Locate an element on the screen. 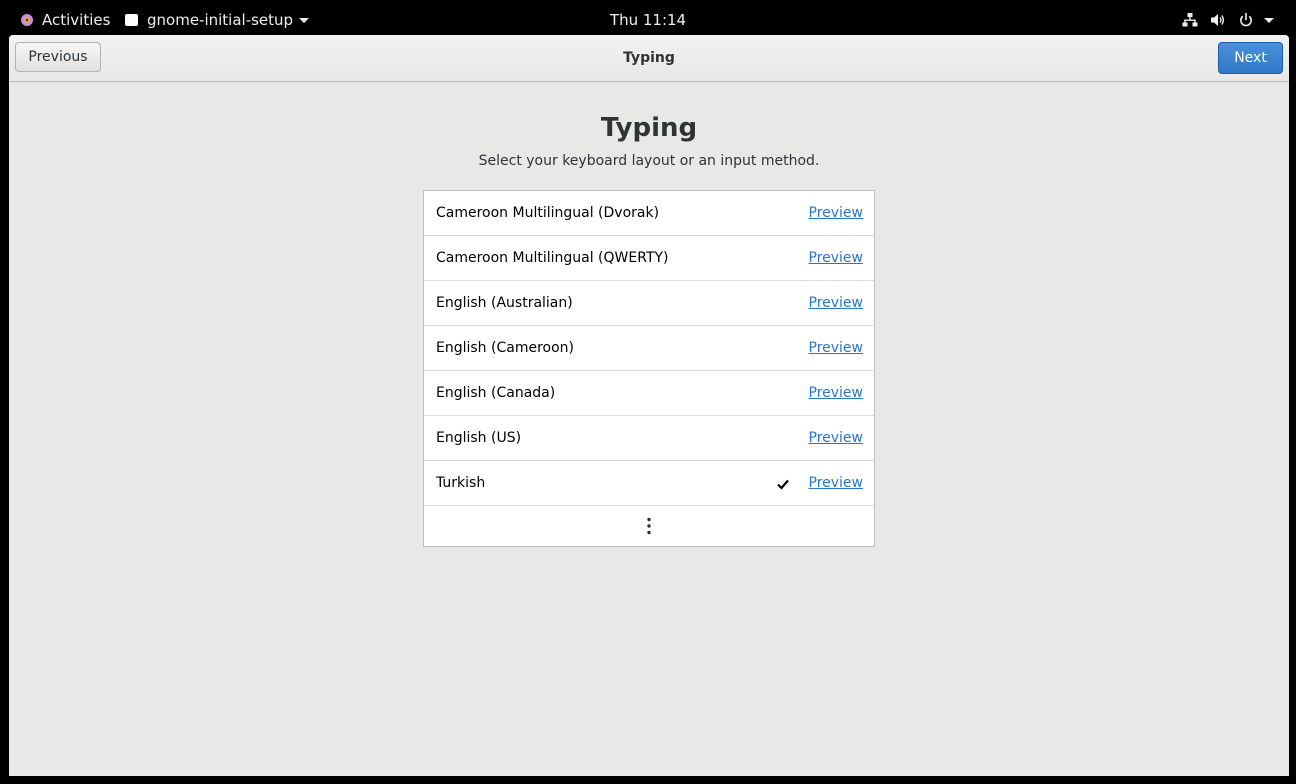 The width and height of the screenshot is (1296, 784). system-menu is located at coordinates (1222, 20).